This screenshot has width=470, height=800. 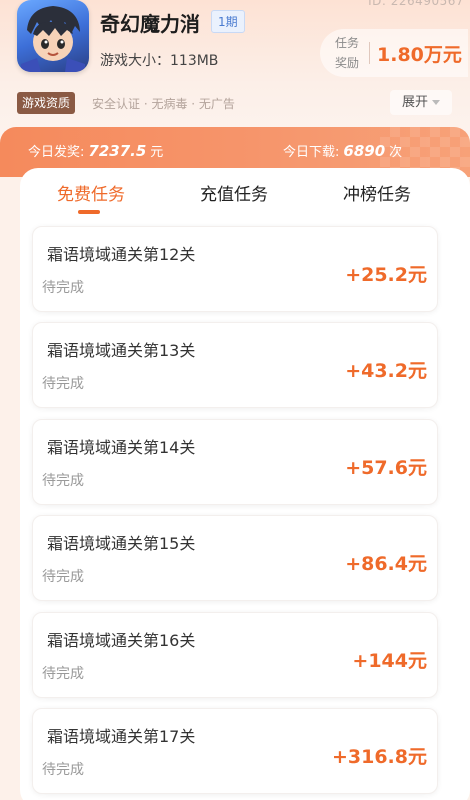 I want to click on reward-divider, so click(x=369, y=53).